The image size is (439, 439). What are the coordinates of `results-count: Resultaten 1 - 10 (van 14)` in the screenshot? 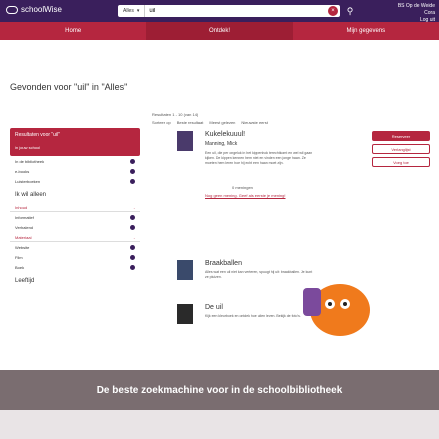 It's located at (175, 114).